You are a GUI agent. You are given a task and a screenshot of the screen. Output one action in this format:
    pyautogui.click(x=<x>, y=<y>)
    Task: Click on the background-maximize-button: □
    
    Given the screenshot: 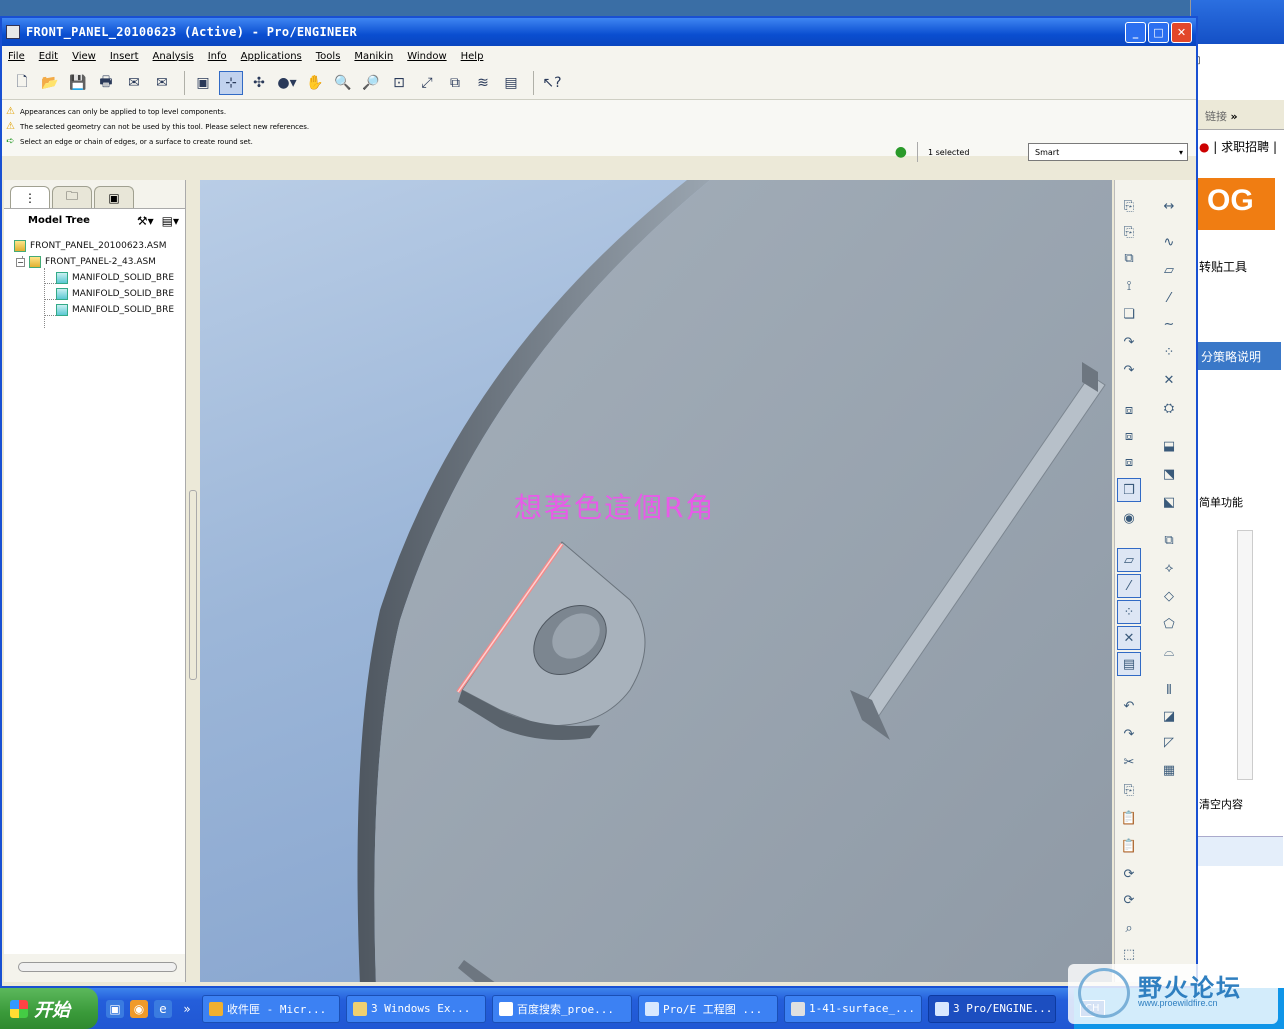 What is the action you would take?
    pyautogui.click(x=1237, y=60)
    